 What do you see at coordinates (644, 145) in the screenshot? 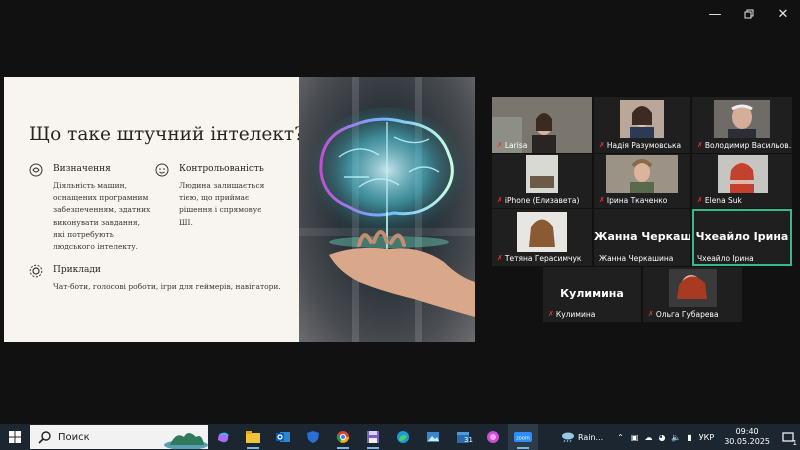
I see `participant-name: Надія Разумовська` at bounding box center [644, 145].